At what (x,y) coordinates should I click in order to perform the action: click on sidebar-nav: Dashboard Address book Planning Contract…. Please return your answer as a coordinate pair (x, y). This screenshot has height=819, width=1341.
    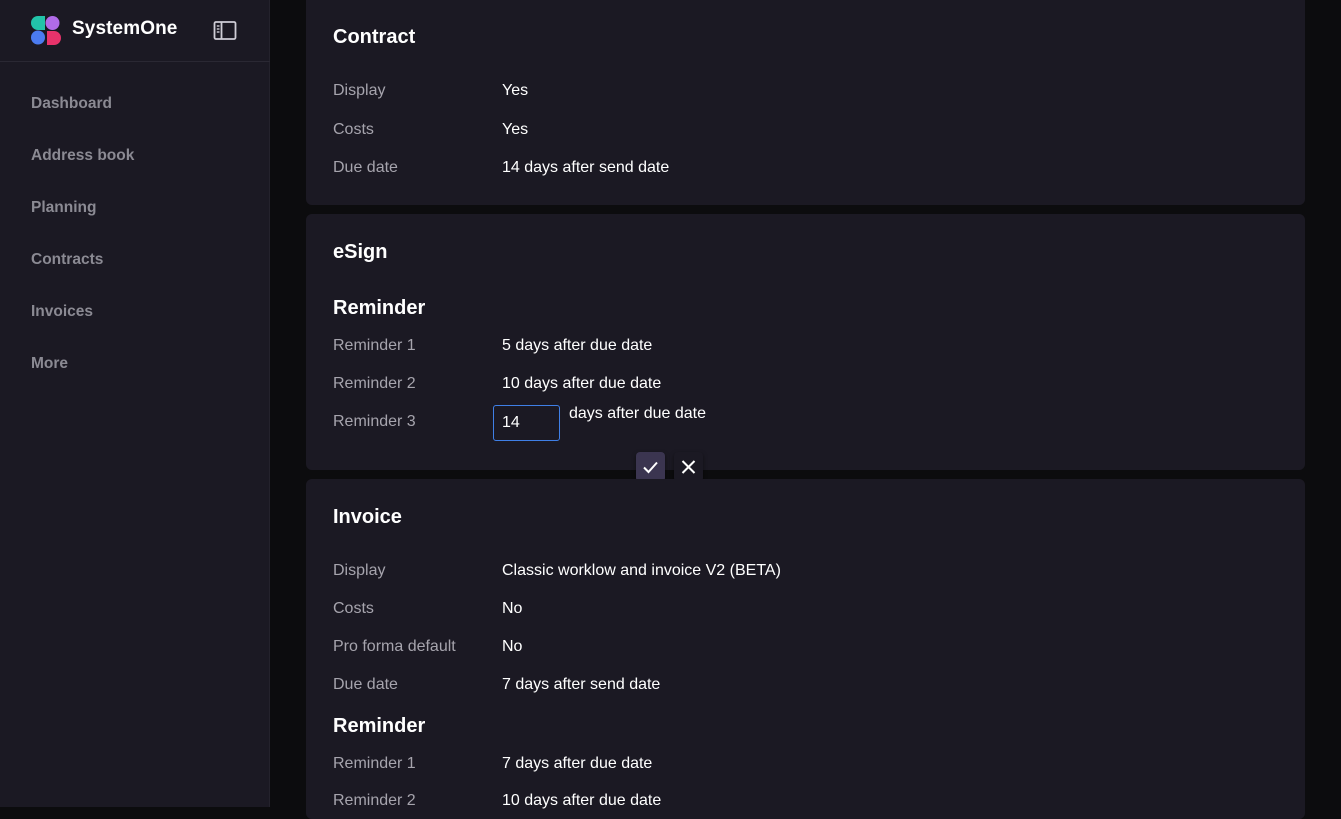
    Looking at the image, I should click on (135, 234).